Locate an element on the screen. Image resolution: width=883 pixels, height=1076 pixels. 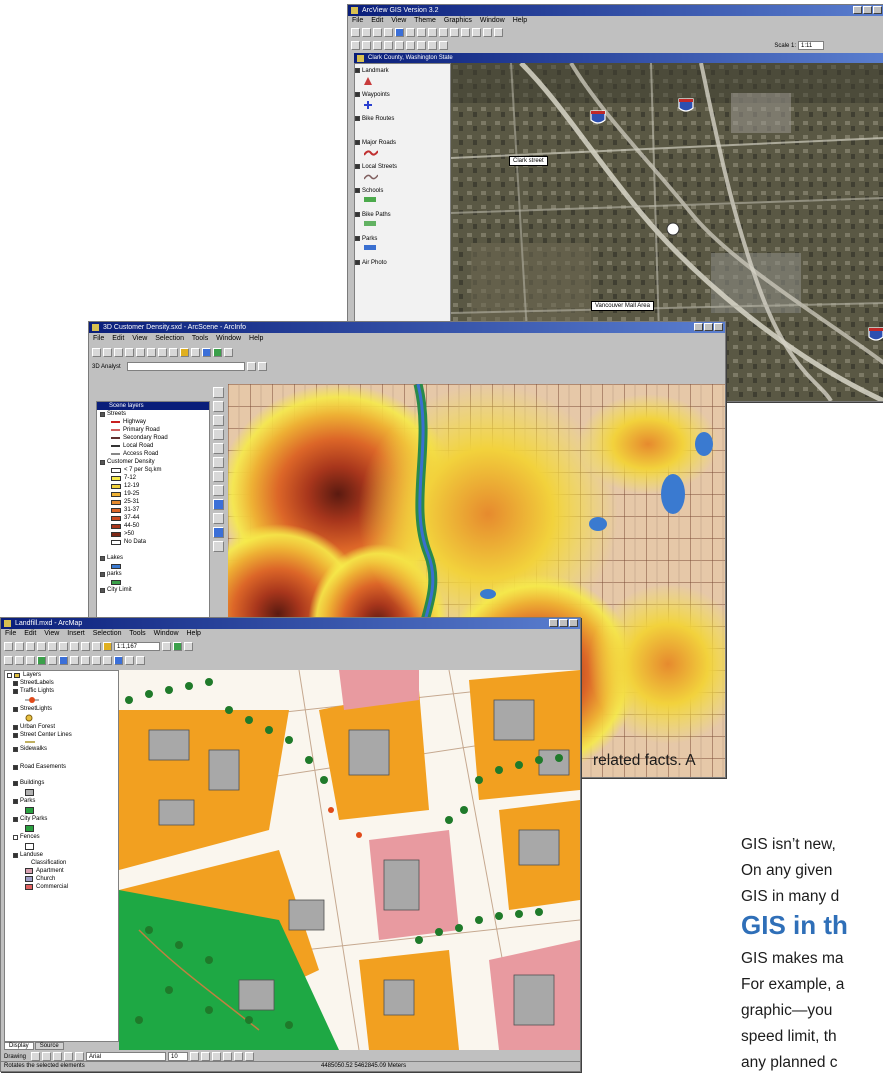
binoculars-tool is located at coordinates (218, 546).